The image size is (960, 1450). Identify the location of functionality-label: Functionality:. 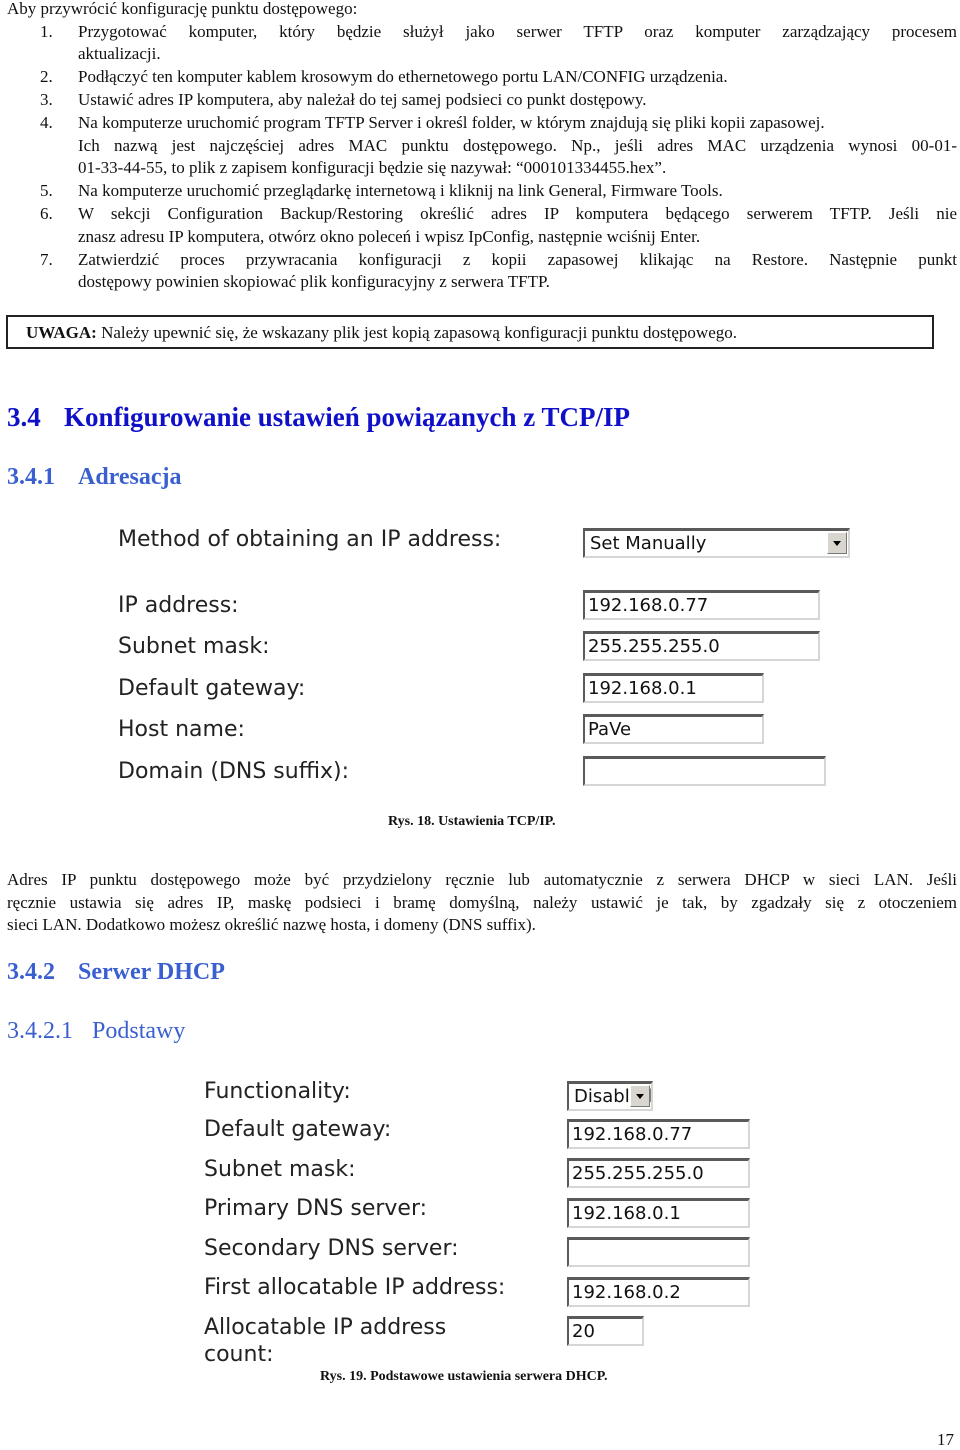
(277, 1091).